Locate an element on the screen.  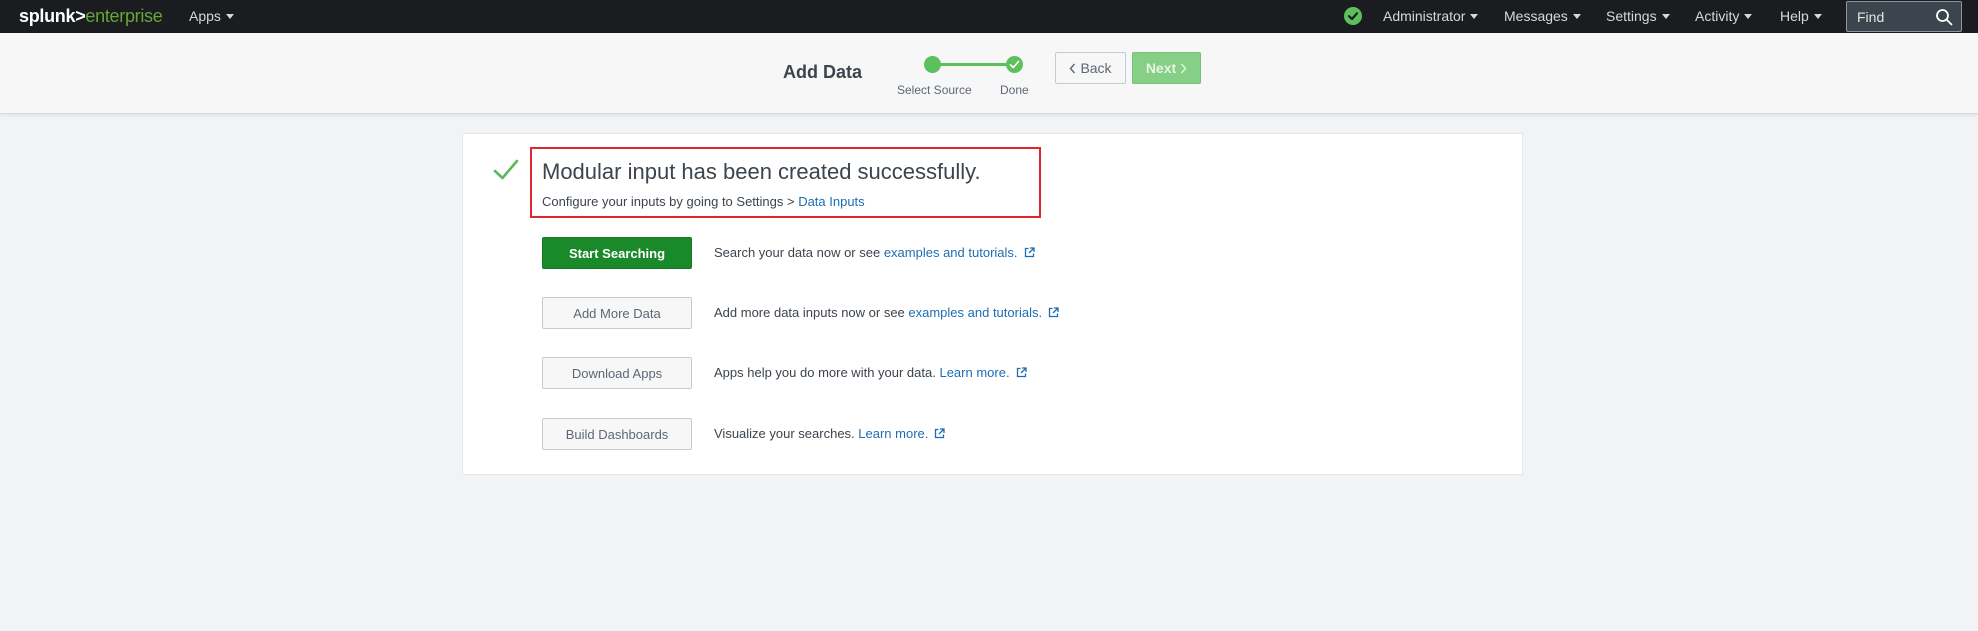
find-box is located at coordinates (1904, 16).